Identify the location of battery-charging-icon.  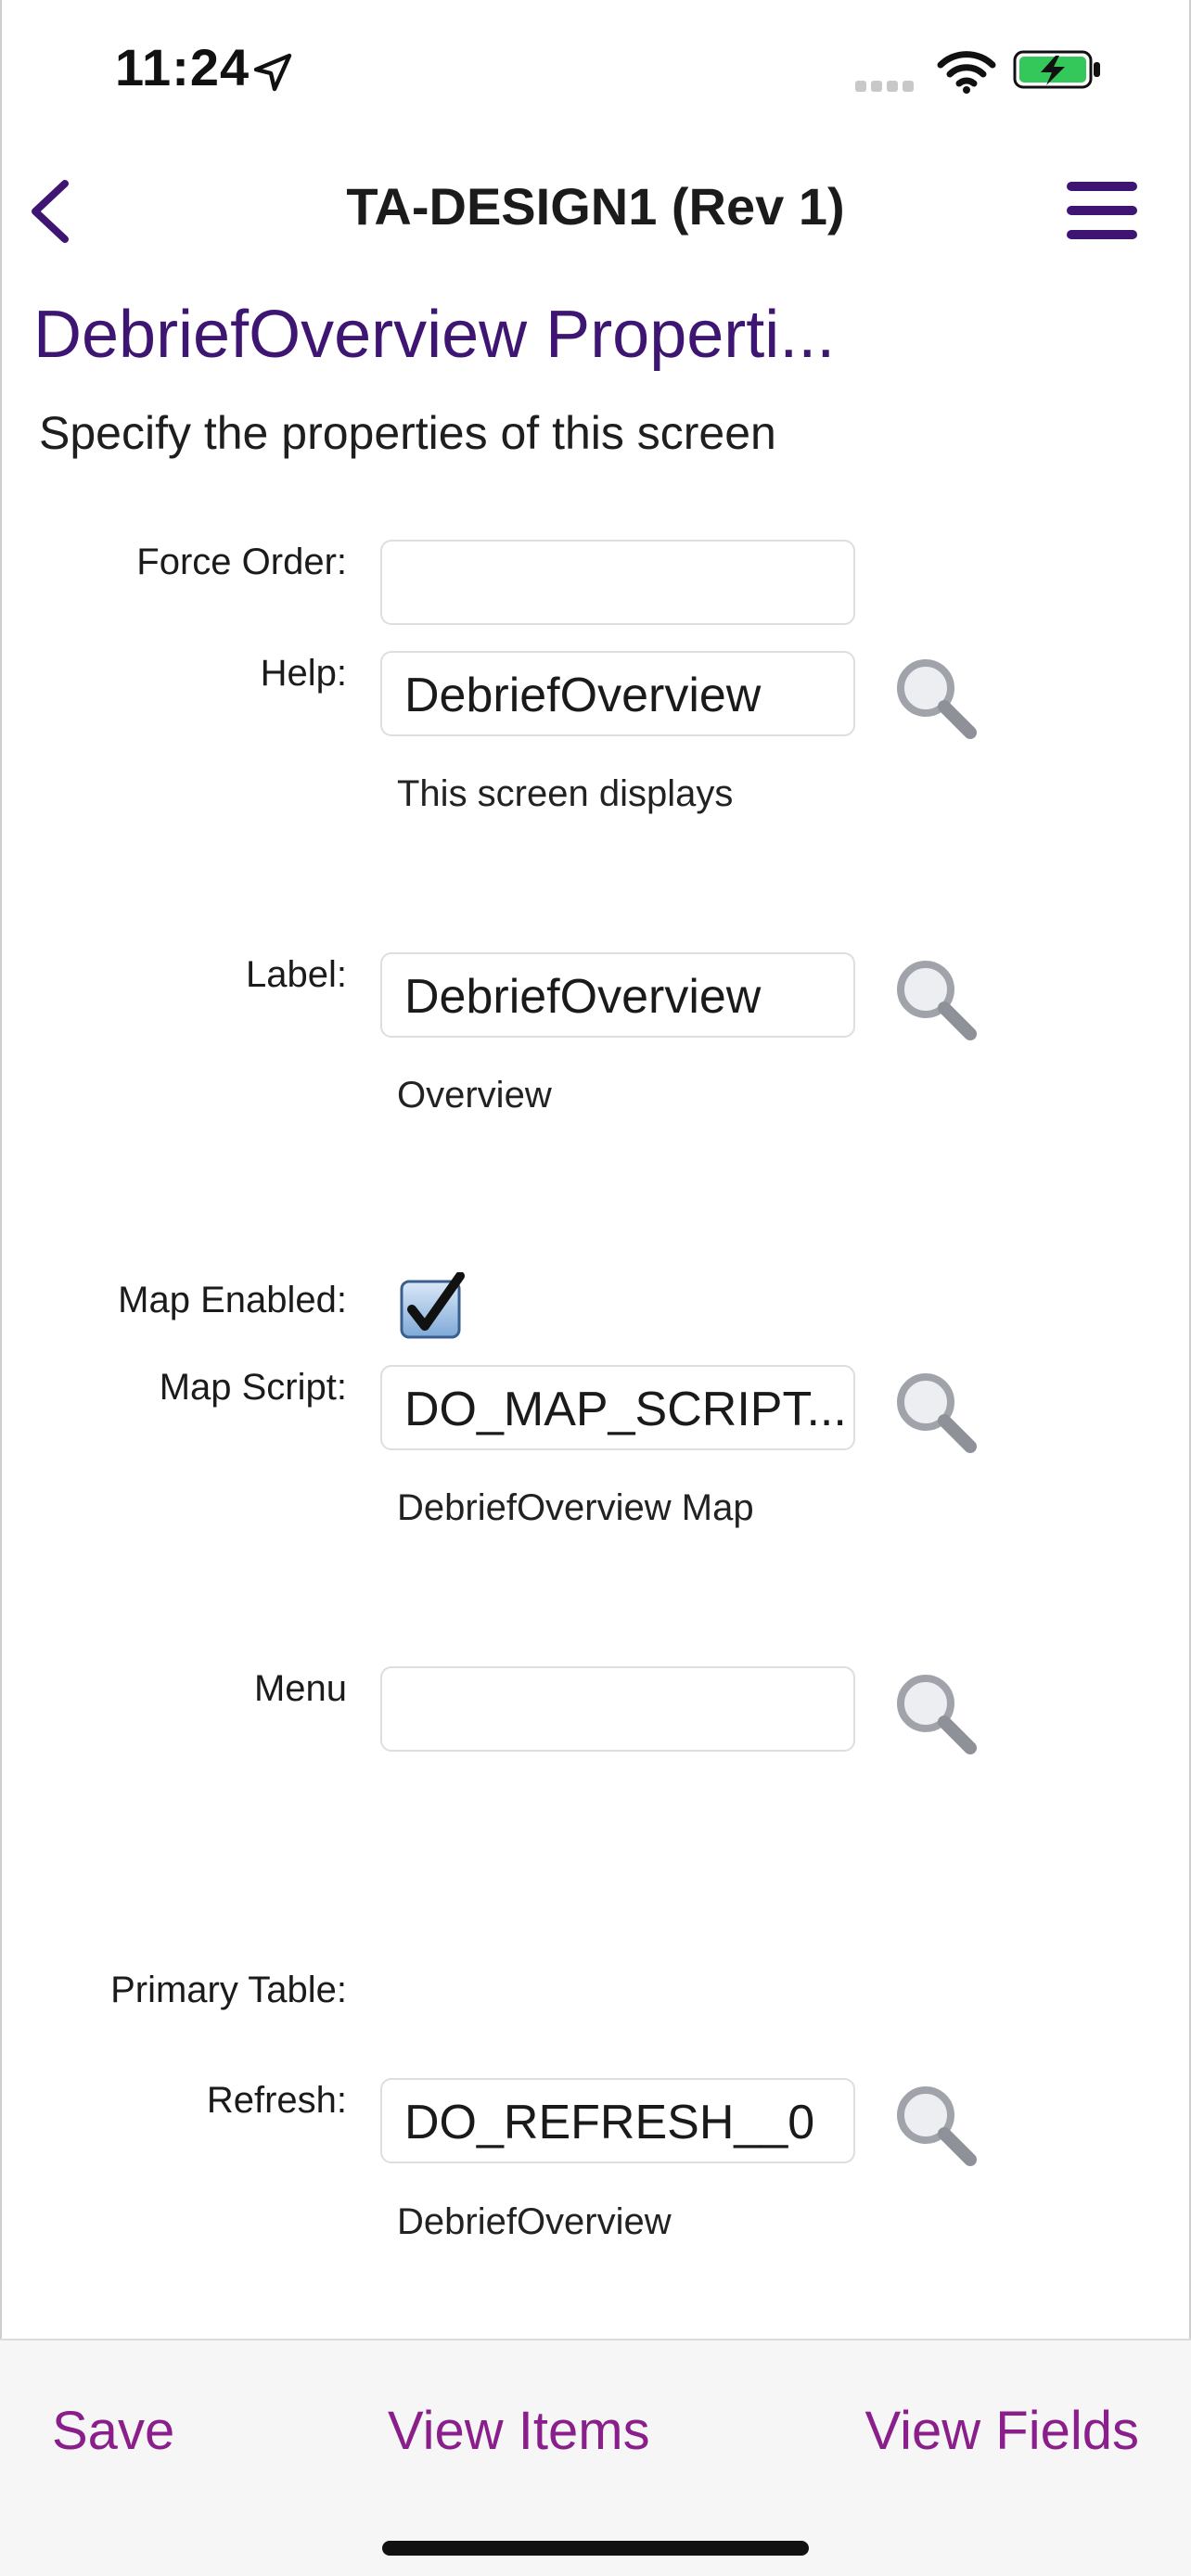
(1056, 69).